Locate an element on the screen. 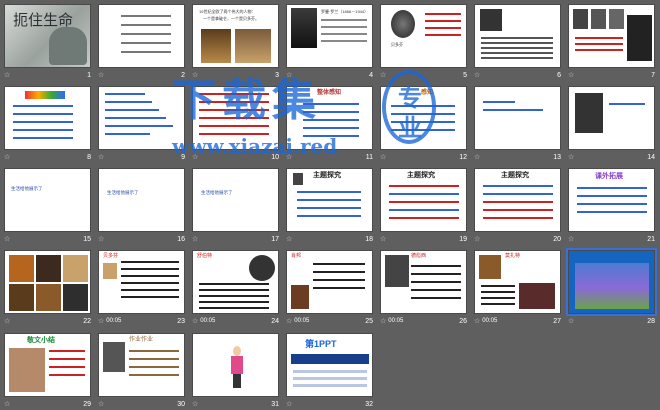 The image size is (660, 410). watermark-badge: 专 业 is located at coordinates (409, 107).